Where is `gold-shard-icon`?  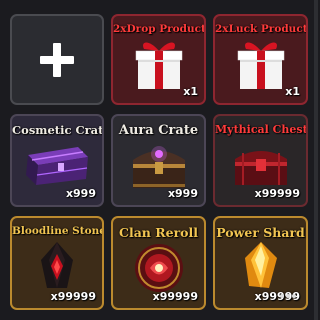 gold-shard-icon is located at coordinates (261, 268).